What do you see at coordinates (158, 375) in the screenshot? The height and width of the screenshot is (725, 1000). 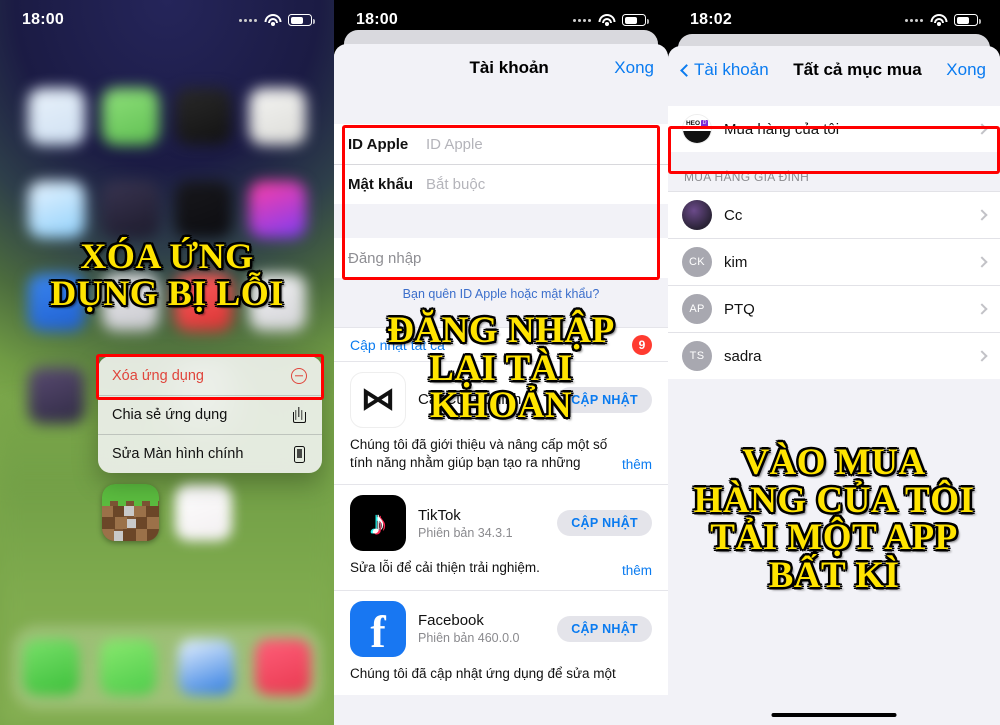 I see `context-menu-label: Xóa ứng dụng` at bounding box center [158, 375].